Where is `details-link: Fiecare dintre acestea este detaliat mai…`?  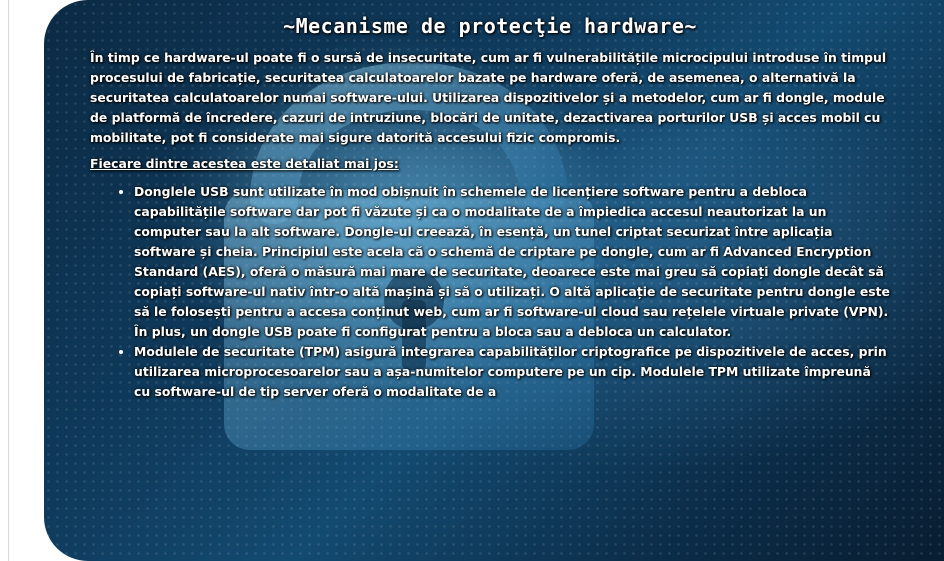 details-link: Fiecare dintre acestea este detaliat mai… is located at coordinates (244, 163).